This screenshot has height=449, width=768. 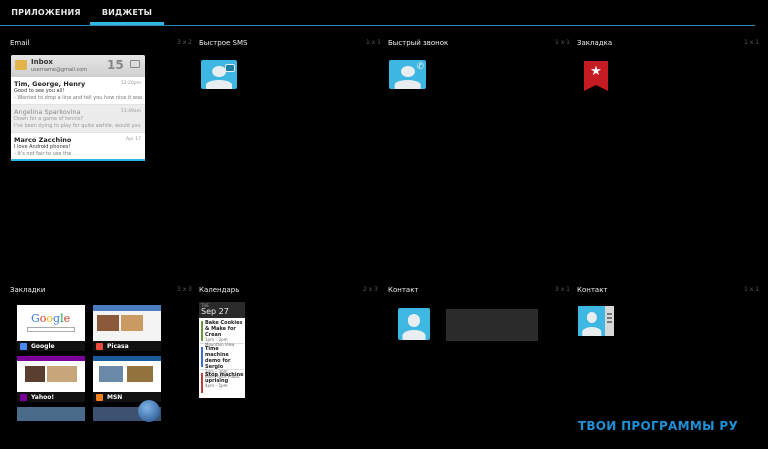 What do you see at coordinates (20, 43) in the screenshot?
I see `widget-title: Email` at bounding box center [20, 43].